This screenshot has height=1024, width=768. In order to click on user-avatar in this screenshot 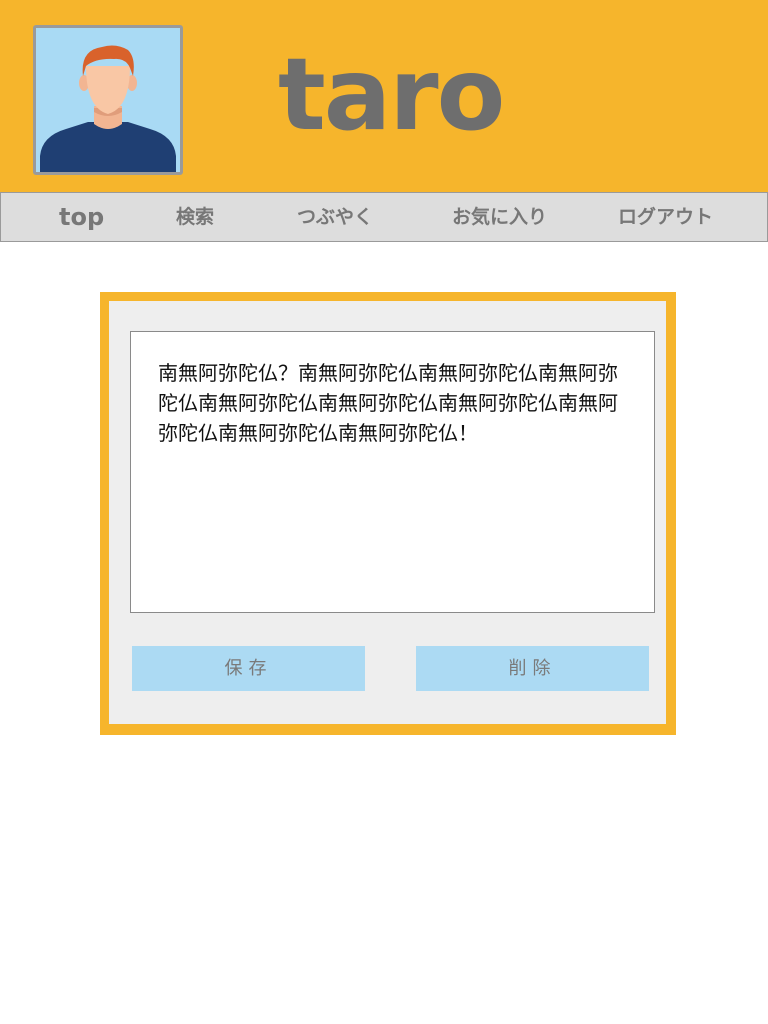, I will do `click(108, 100)`.